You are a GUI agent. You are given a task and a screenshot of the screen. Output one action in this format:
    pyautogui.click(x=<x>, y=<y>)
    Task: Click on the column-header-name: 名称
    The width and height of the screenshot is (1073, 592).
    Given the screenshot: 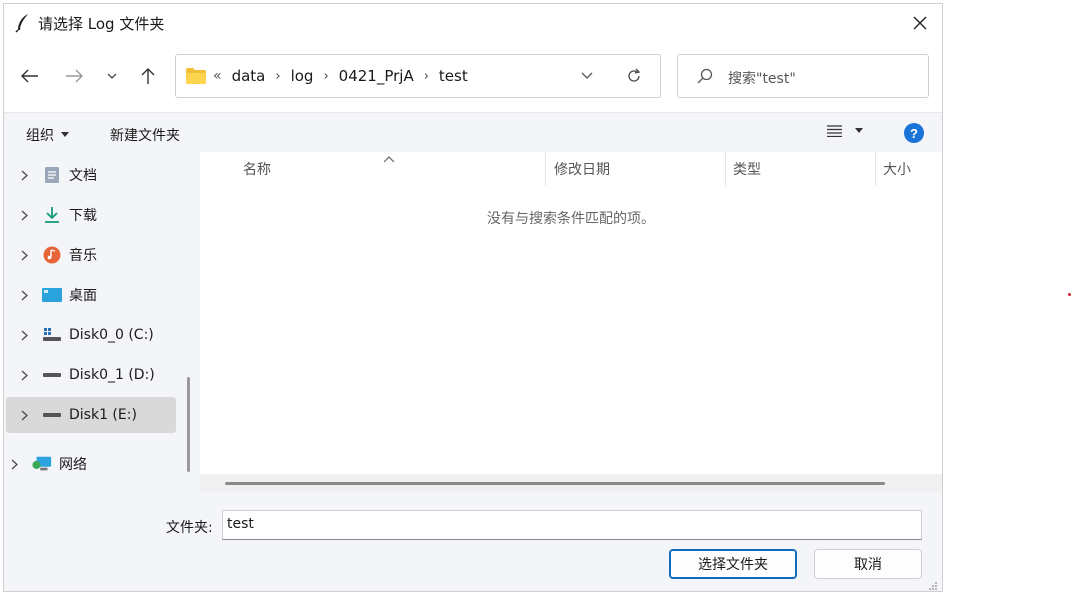 What is the action you would take?
    pyautogui.click(x=257, y=169)
    